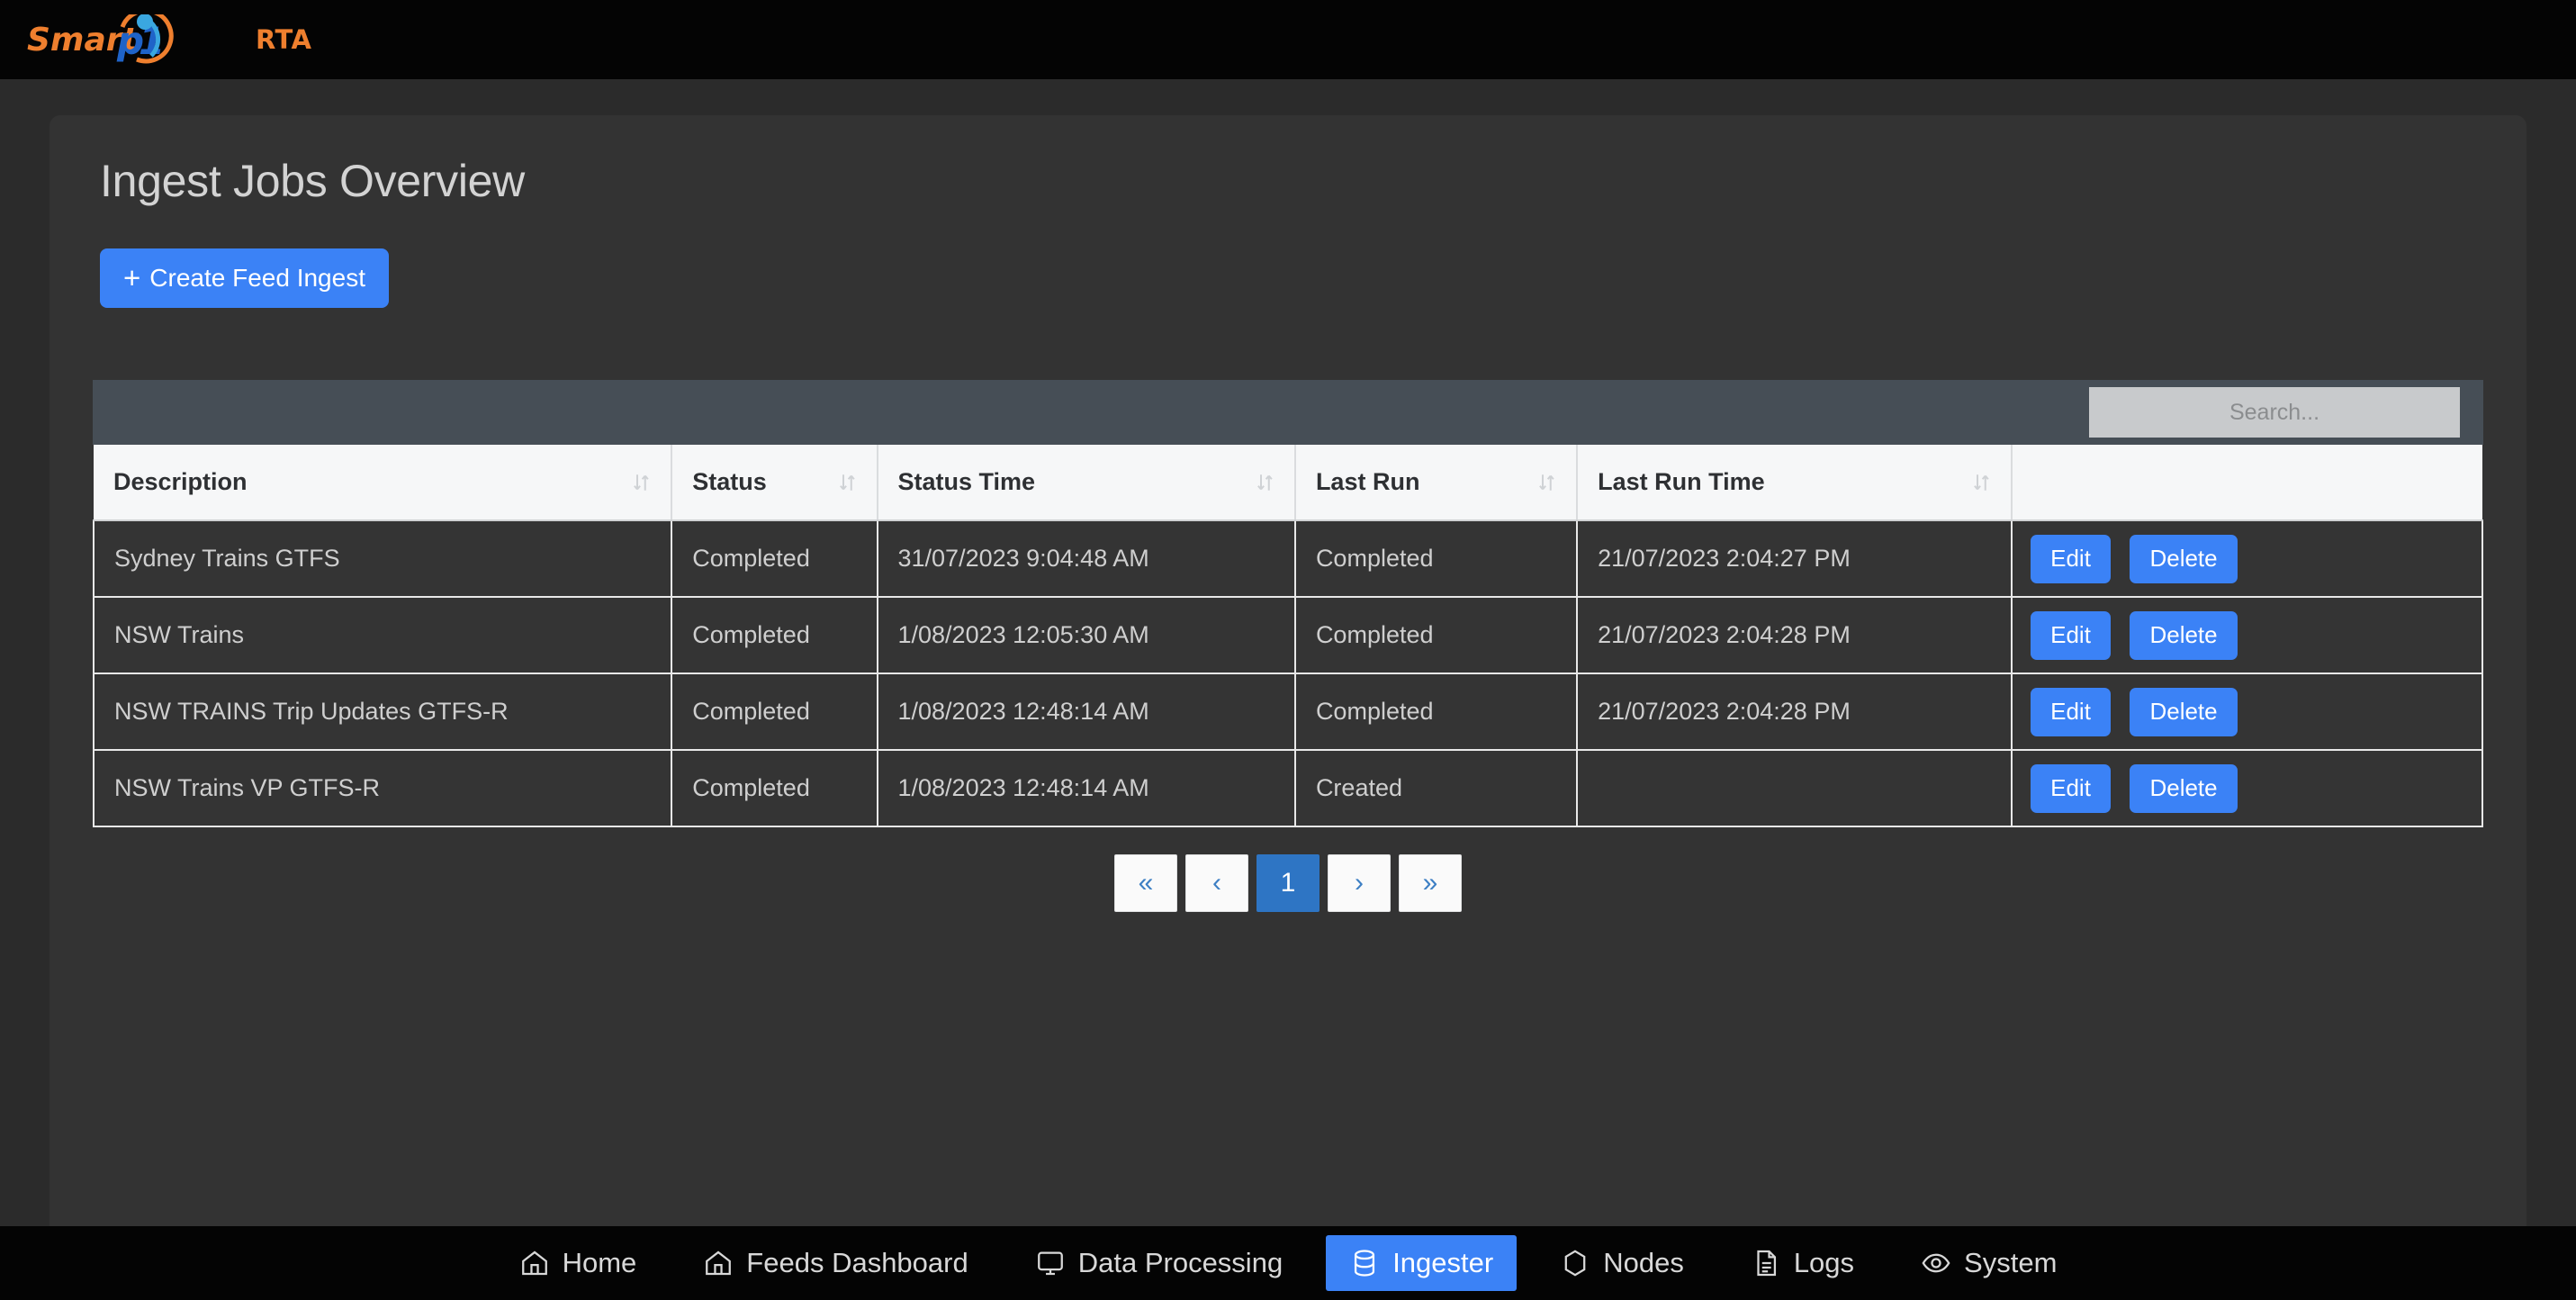 Image resolution: width=2576 pixels, height=1300 pixels. What do you see at coordinates (1288, 412) in the screenshot?
I see `table-toolbar` at bounding box center [1288, 412].